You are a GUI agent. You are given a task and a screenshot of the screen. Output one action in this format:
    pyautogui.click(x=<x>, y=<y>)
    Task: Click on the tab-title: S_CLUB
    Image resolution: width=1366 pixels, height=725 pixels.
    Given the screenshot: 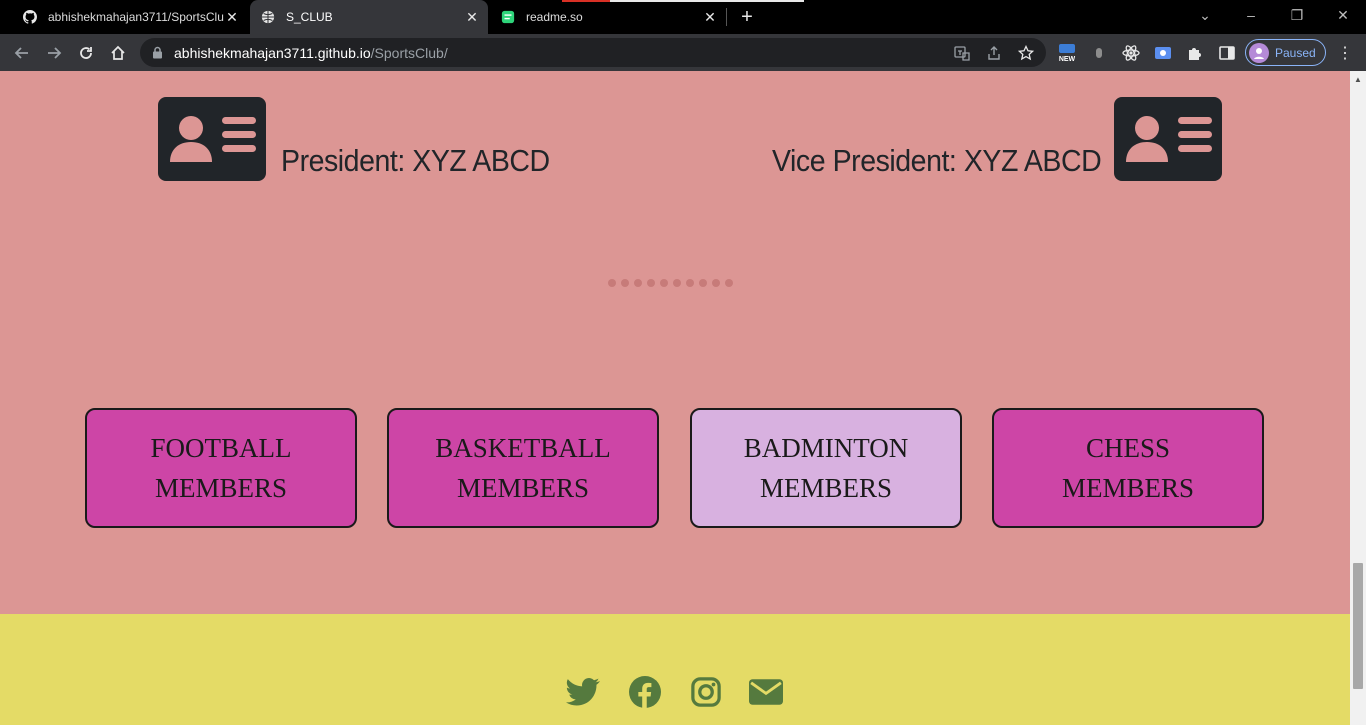 What is the action you would take?
    pyautogui.click(x=309, y=17)
    